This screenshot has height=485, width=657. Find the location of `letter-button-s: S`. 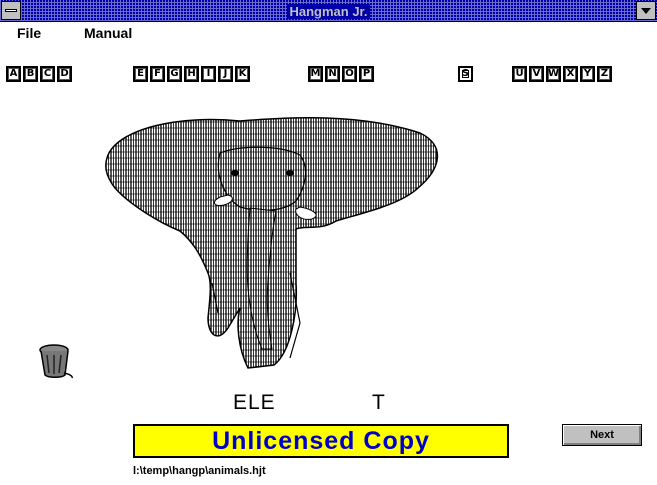

letter-button-s: S is located at coordinates (465, 74).